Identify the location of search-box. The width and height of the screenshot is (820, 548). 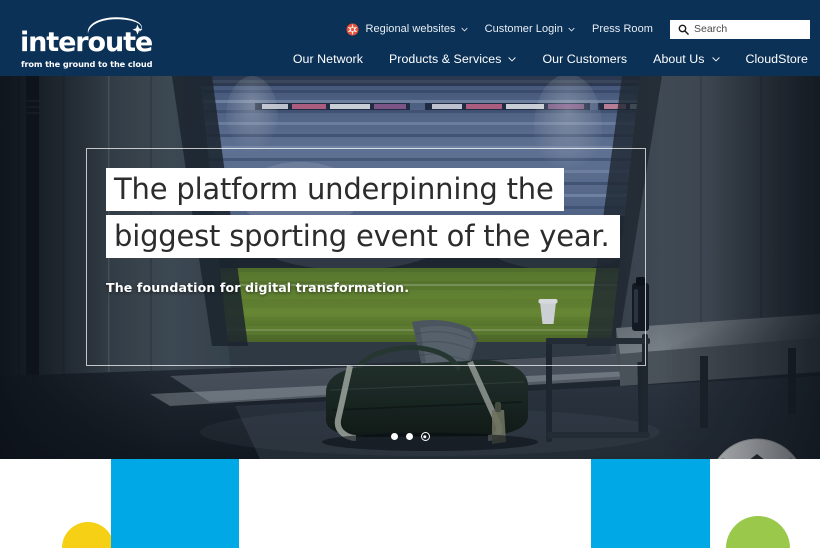
(740, 29).